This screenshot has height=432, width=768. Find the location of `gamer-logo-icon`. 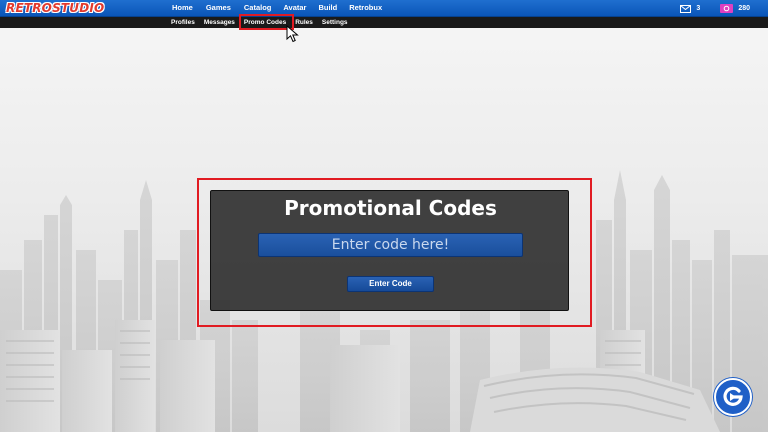

gamer-logo-icon is located at coordinates (733, 396).